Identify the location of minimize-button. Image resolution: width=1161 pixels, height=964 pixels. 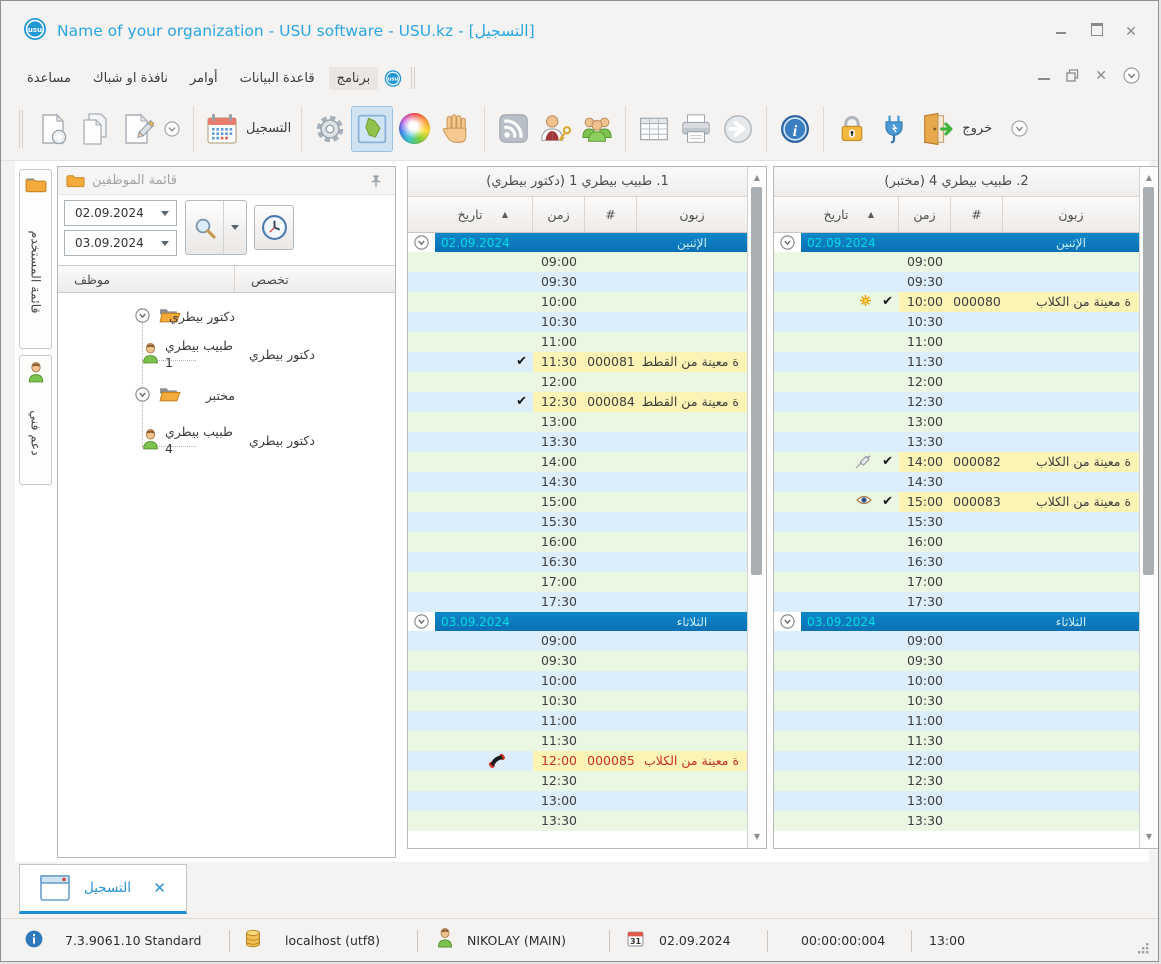
(1061, 32).